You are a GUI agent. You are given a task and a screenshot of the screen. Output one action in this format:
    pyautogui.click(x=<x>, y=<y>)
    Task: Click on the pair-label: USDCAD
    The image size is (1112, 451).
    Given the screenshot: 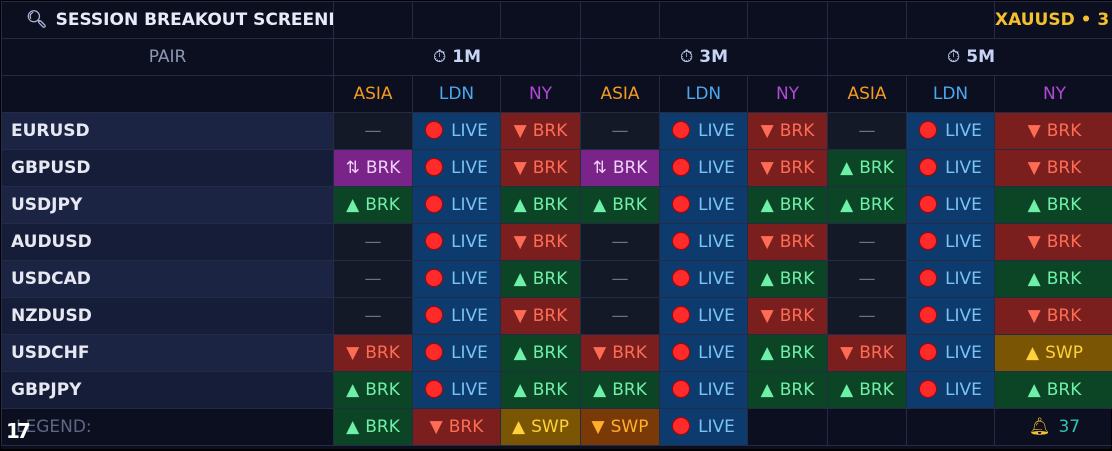 What is the action you would take?
    pyautogui.click(x=168, y=279)
    